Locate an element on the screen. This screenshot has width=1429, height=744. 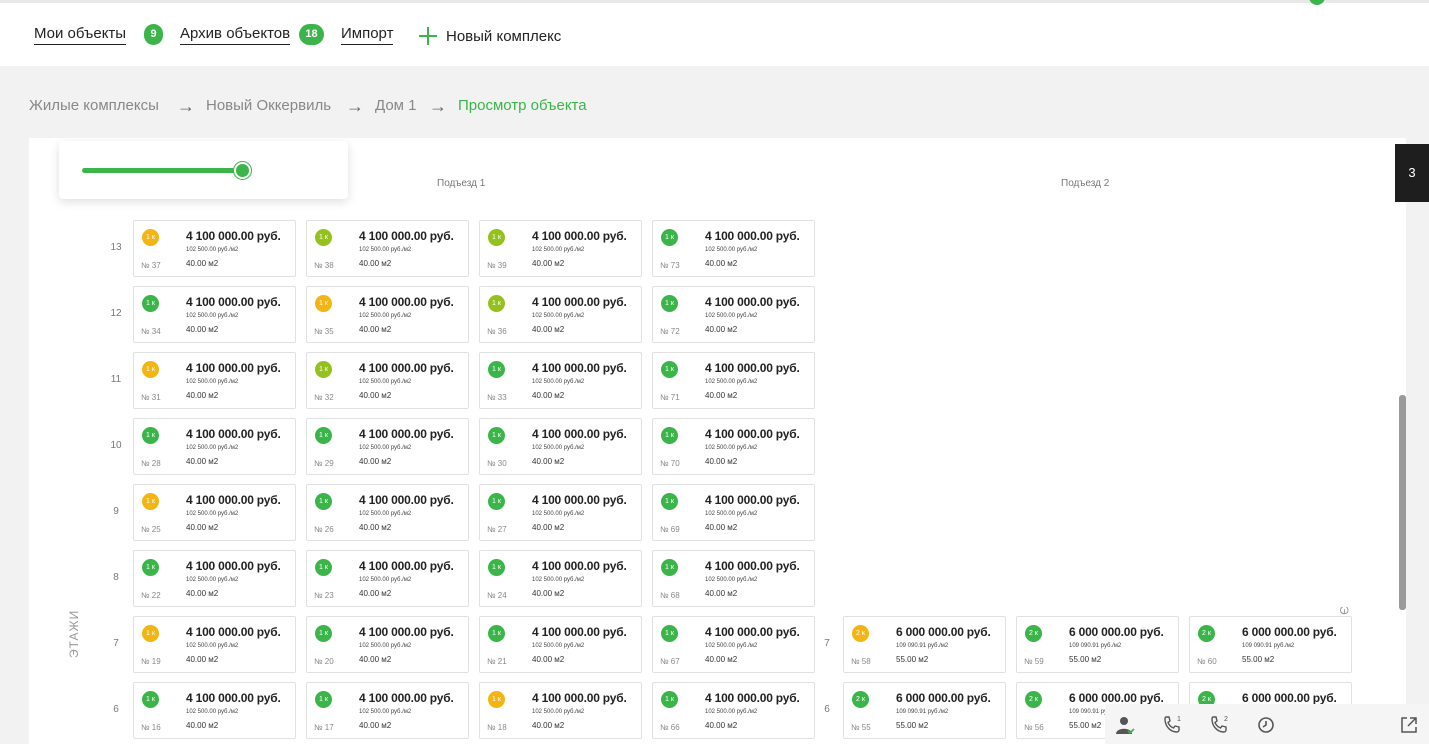
apartment-number: № 36 is located at coordinates (497, 331).